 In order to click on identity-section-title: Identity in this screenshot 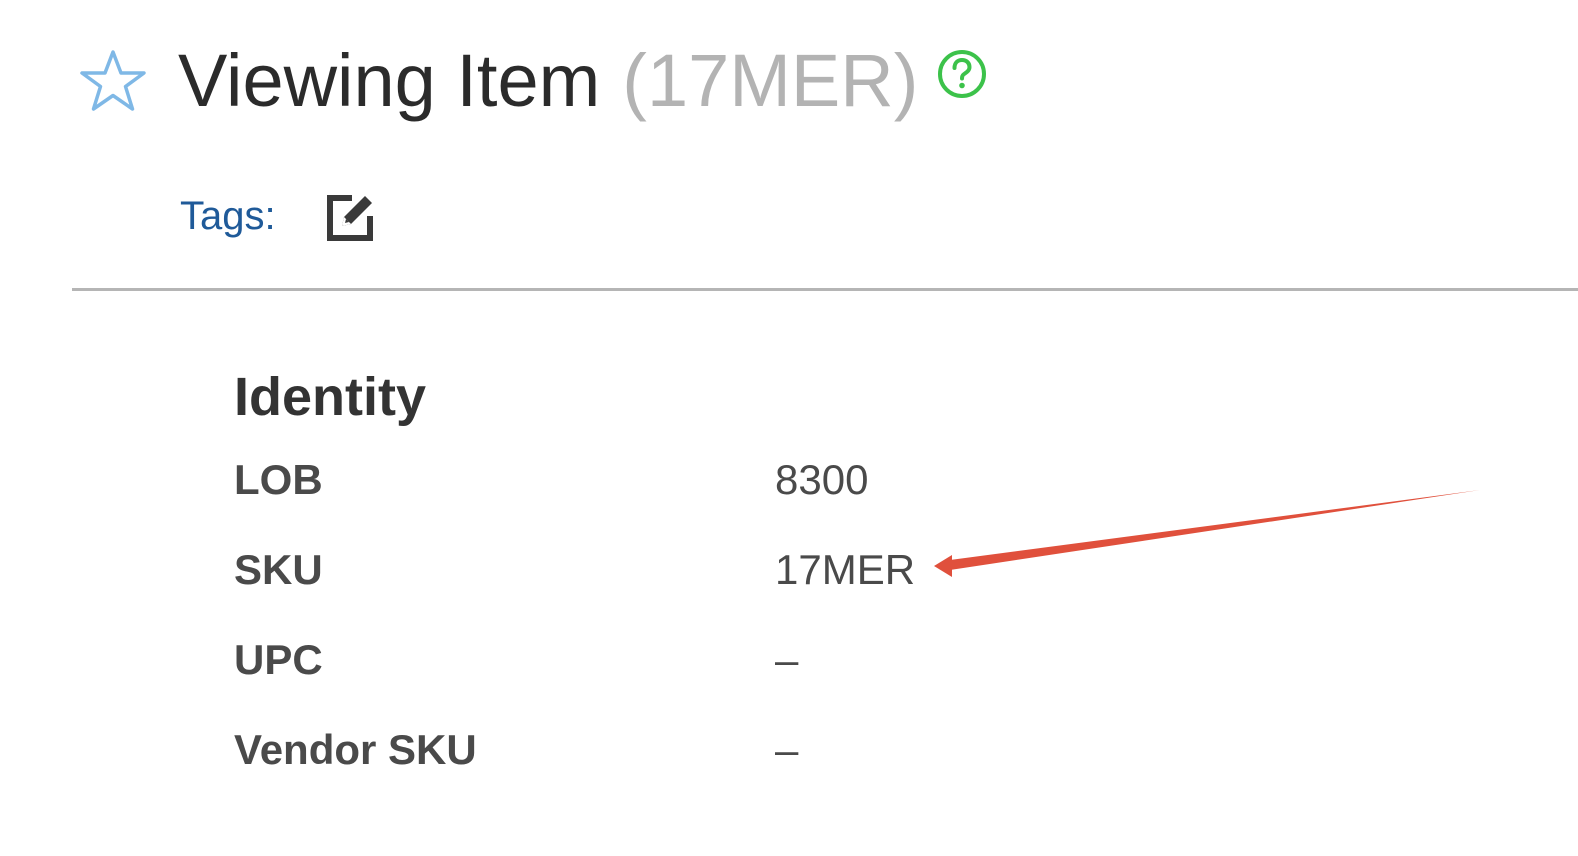, I will do `click(330, 397)`.